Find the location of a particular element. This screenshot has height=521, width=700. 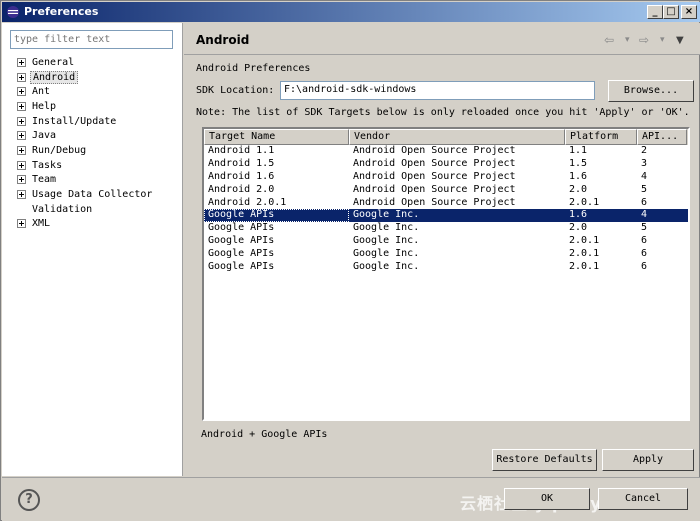

cell-target-name: Android 1.6 is located at coordinates (241, 176).